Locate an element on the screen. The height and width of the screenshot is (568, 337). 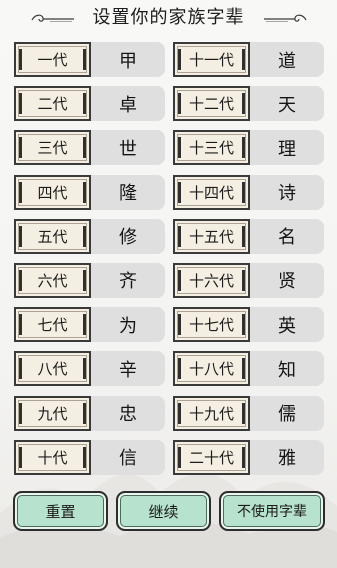
generation-char: 忠 is located at coordinates (128, 413).